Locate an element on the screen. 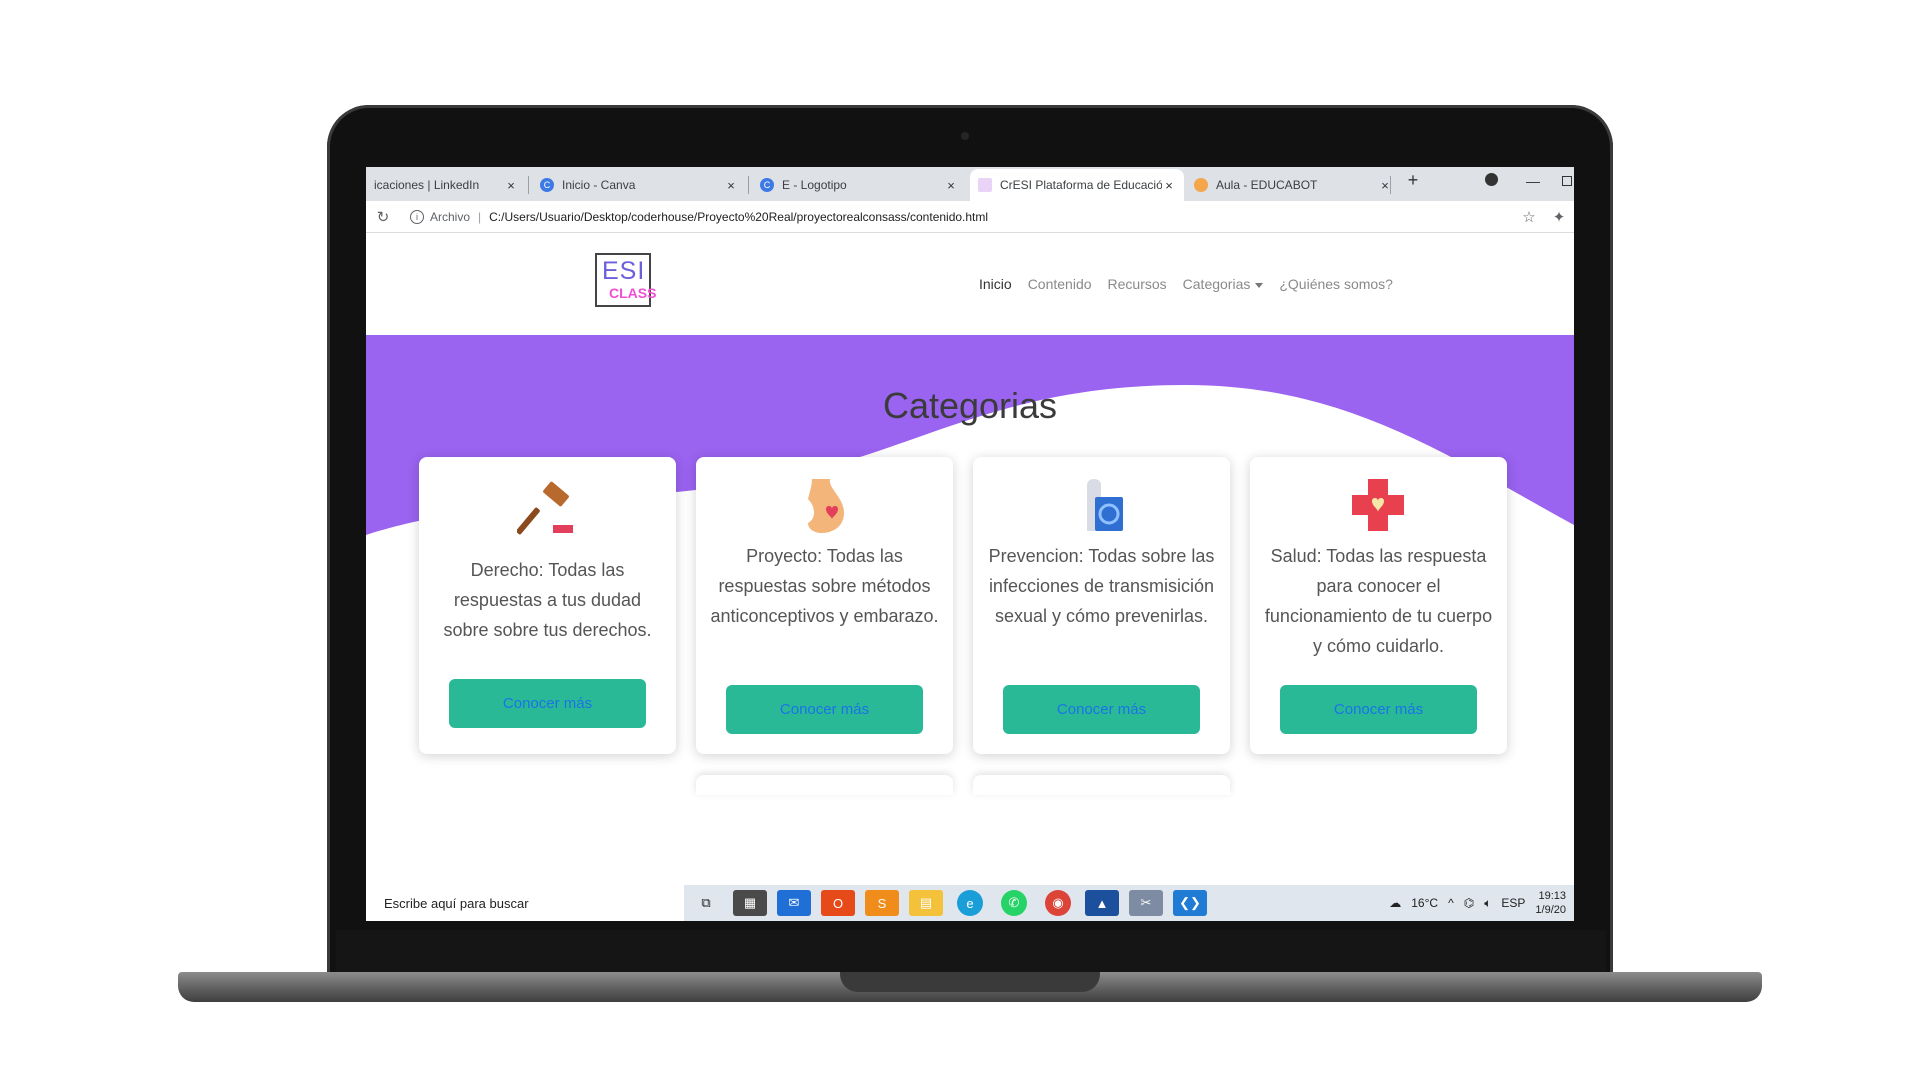 This screenshot has width=1920, height=1080. tab-title: Aula - EDUCABOT is located at coordinates (1267, 185).